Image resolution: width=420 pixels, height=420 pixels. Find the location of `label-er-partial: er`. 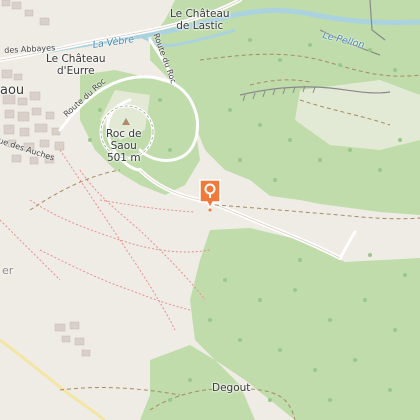

label-er-partial: er is located at coordinates (8, 270).